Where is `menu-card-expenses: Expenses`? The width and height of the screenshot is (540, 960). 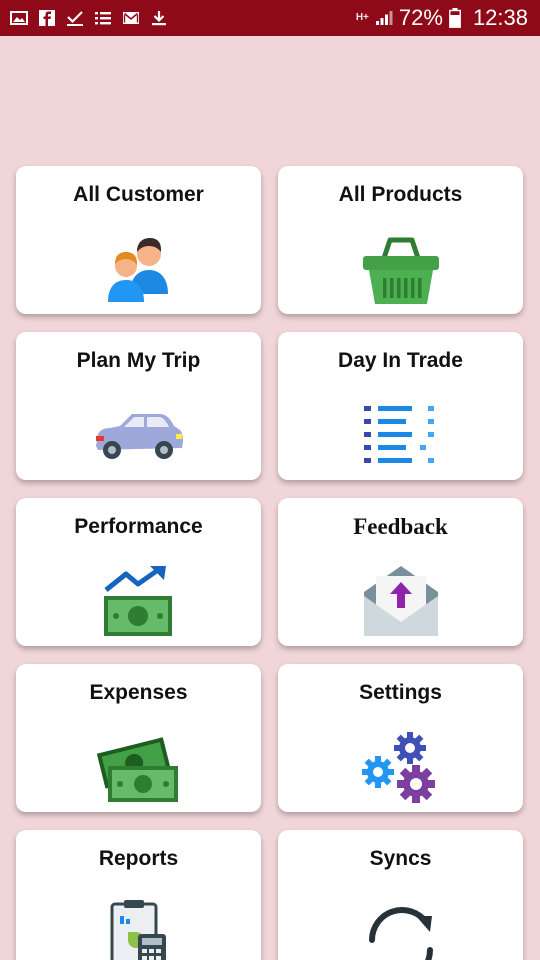 menu-card-expenses: Expenses is located at coordinates (138, 738).